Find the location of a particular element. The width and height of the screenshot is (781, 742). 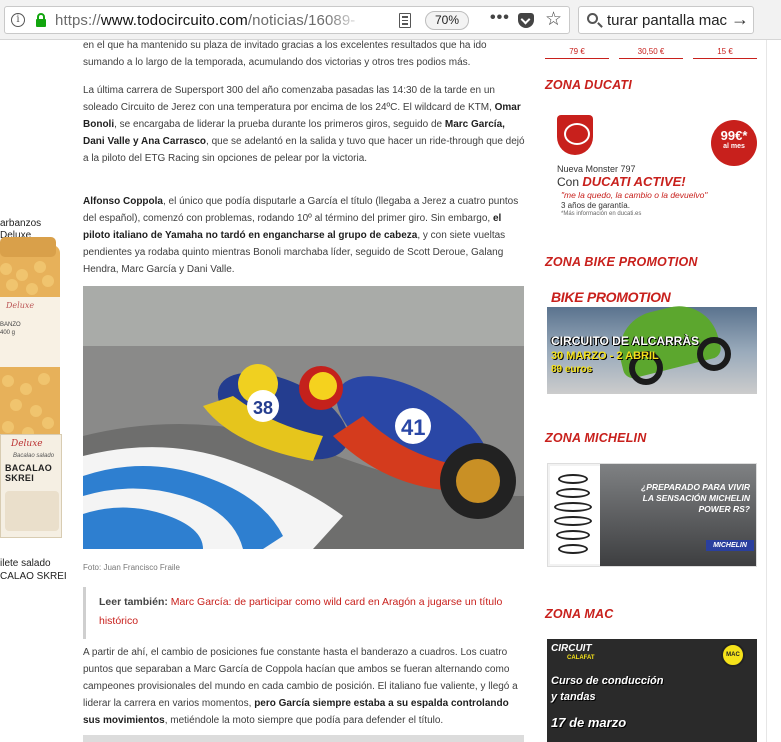

svg-text: 41 is located at coordinates (413, 427).